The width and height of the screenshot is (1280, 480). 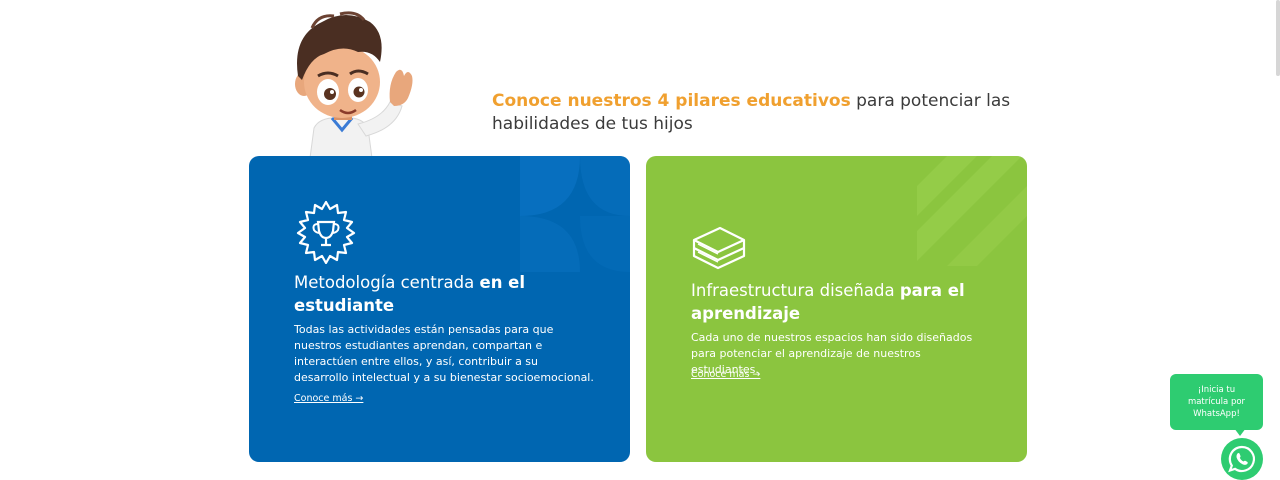 I want to click on books-icon, so click(x=719, y=248).